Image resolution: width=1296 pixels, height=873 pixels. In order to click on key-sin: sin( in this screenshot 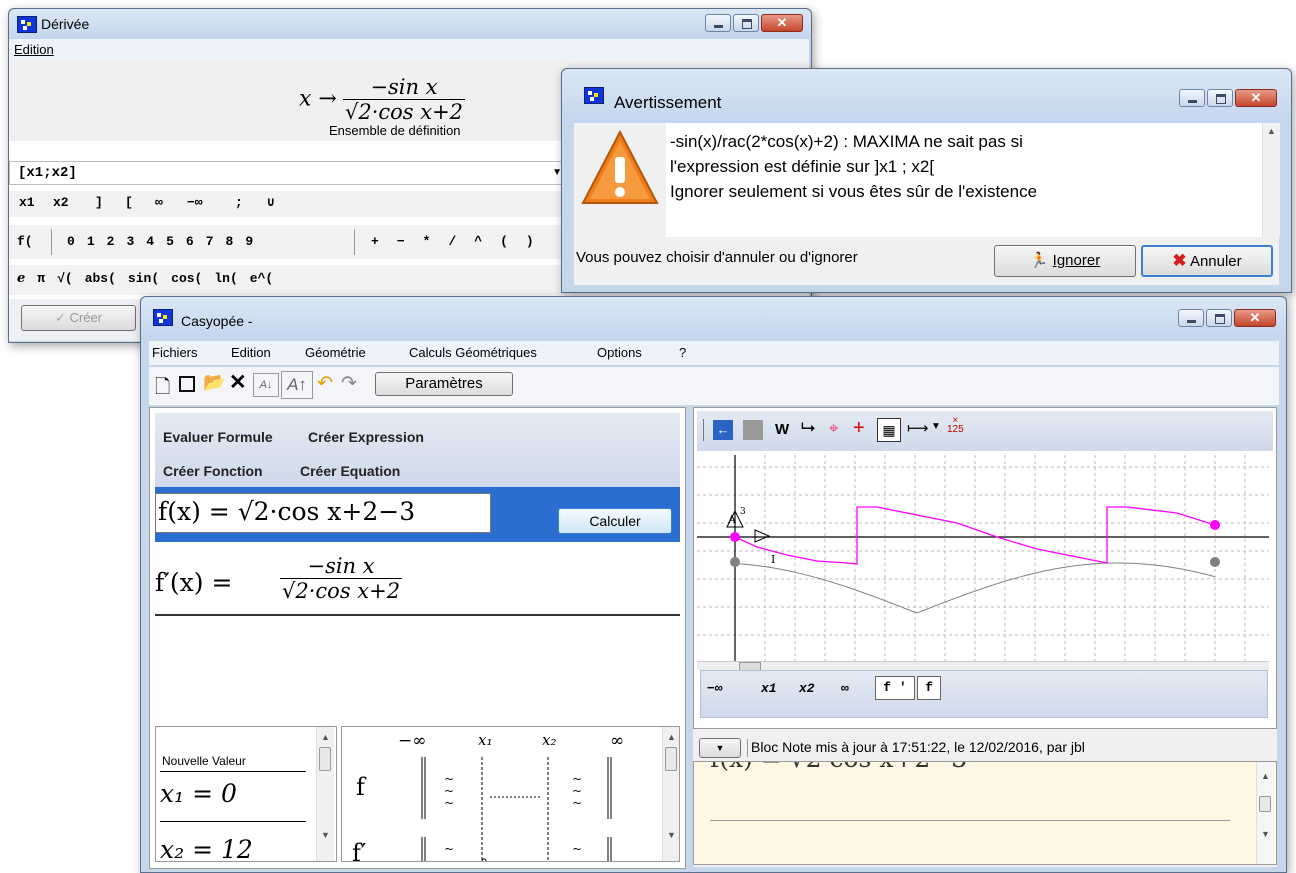, I will do `click(143, 278)`.